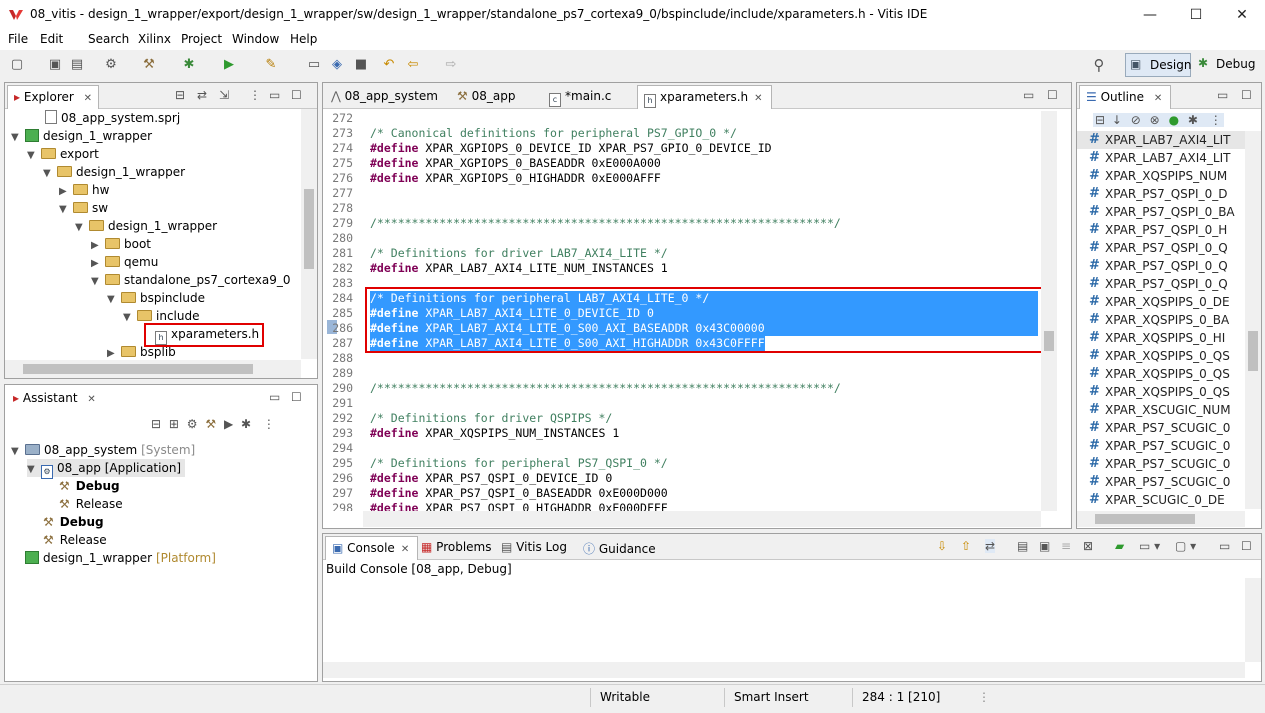 The width and height of the screenshot is (1265, 713). I want to click on tree-item: ▶ boot, so click(121, 244).